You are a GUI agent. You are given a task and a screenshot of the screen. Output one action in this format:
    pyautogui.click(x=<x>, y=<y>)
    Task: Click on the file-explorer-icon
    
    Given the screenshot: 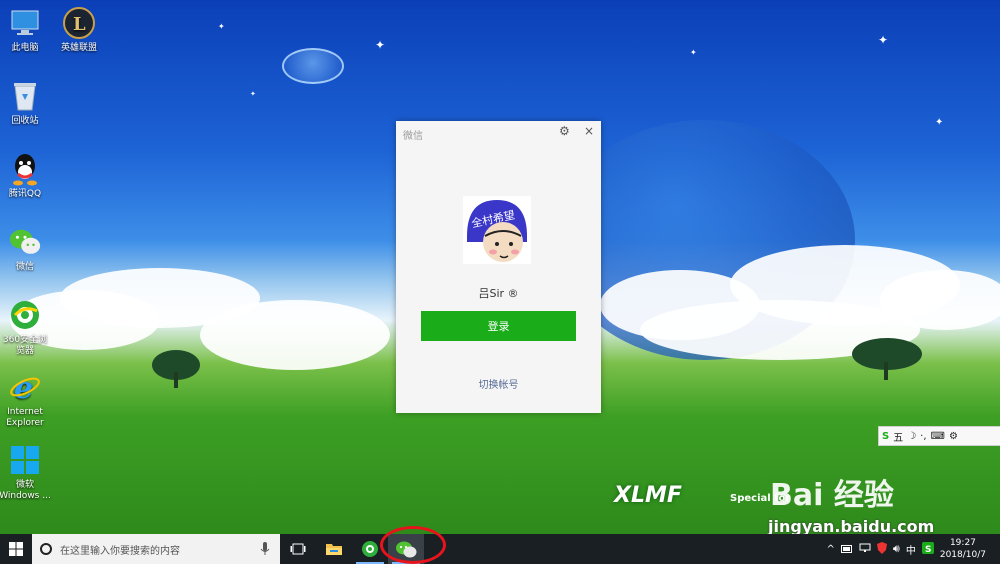 What is the action you would take?
    pyautogui.click(x=334, y=549)
    